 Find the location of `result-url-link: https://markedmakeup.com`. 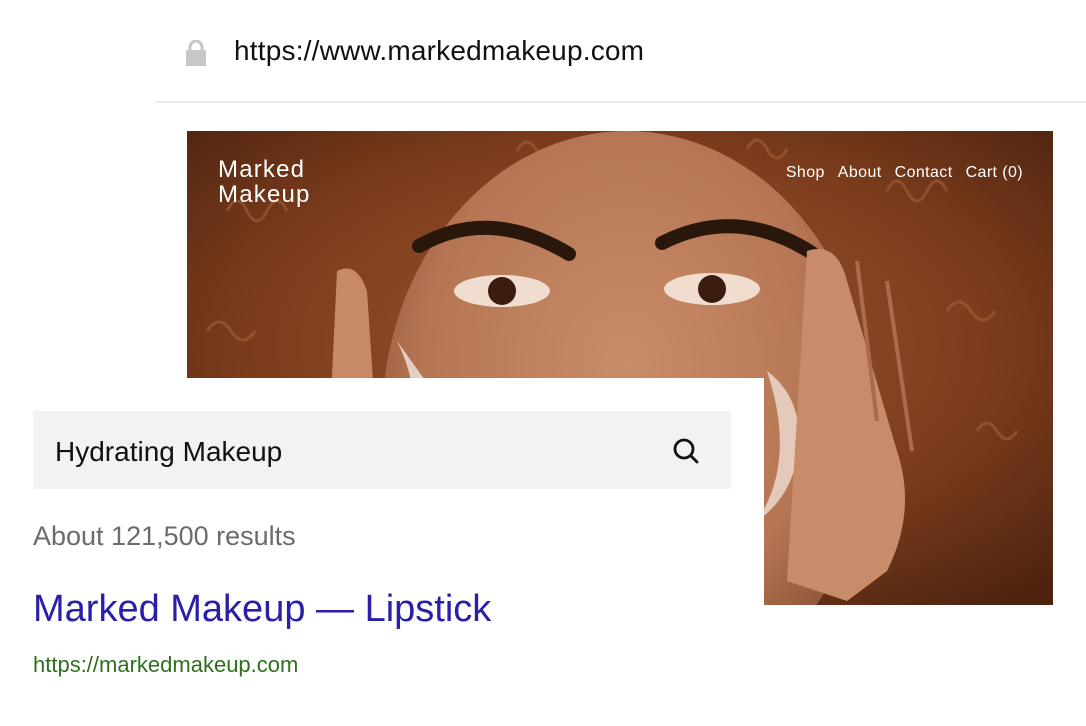

result-url-link: https://markedmakeup.com is located at coordinates (165, 665).